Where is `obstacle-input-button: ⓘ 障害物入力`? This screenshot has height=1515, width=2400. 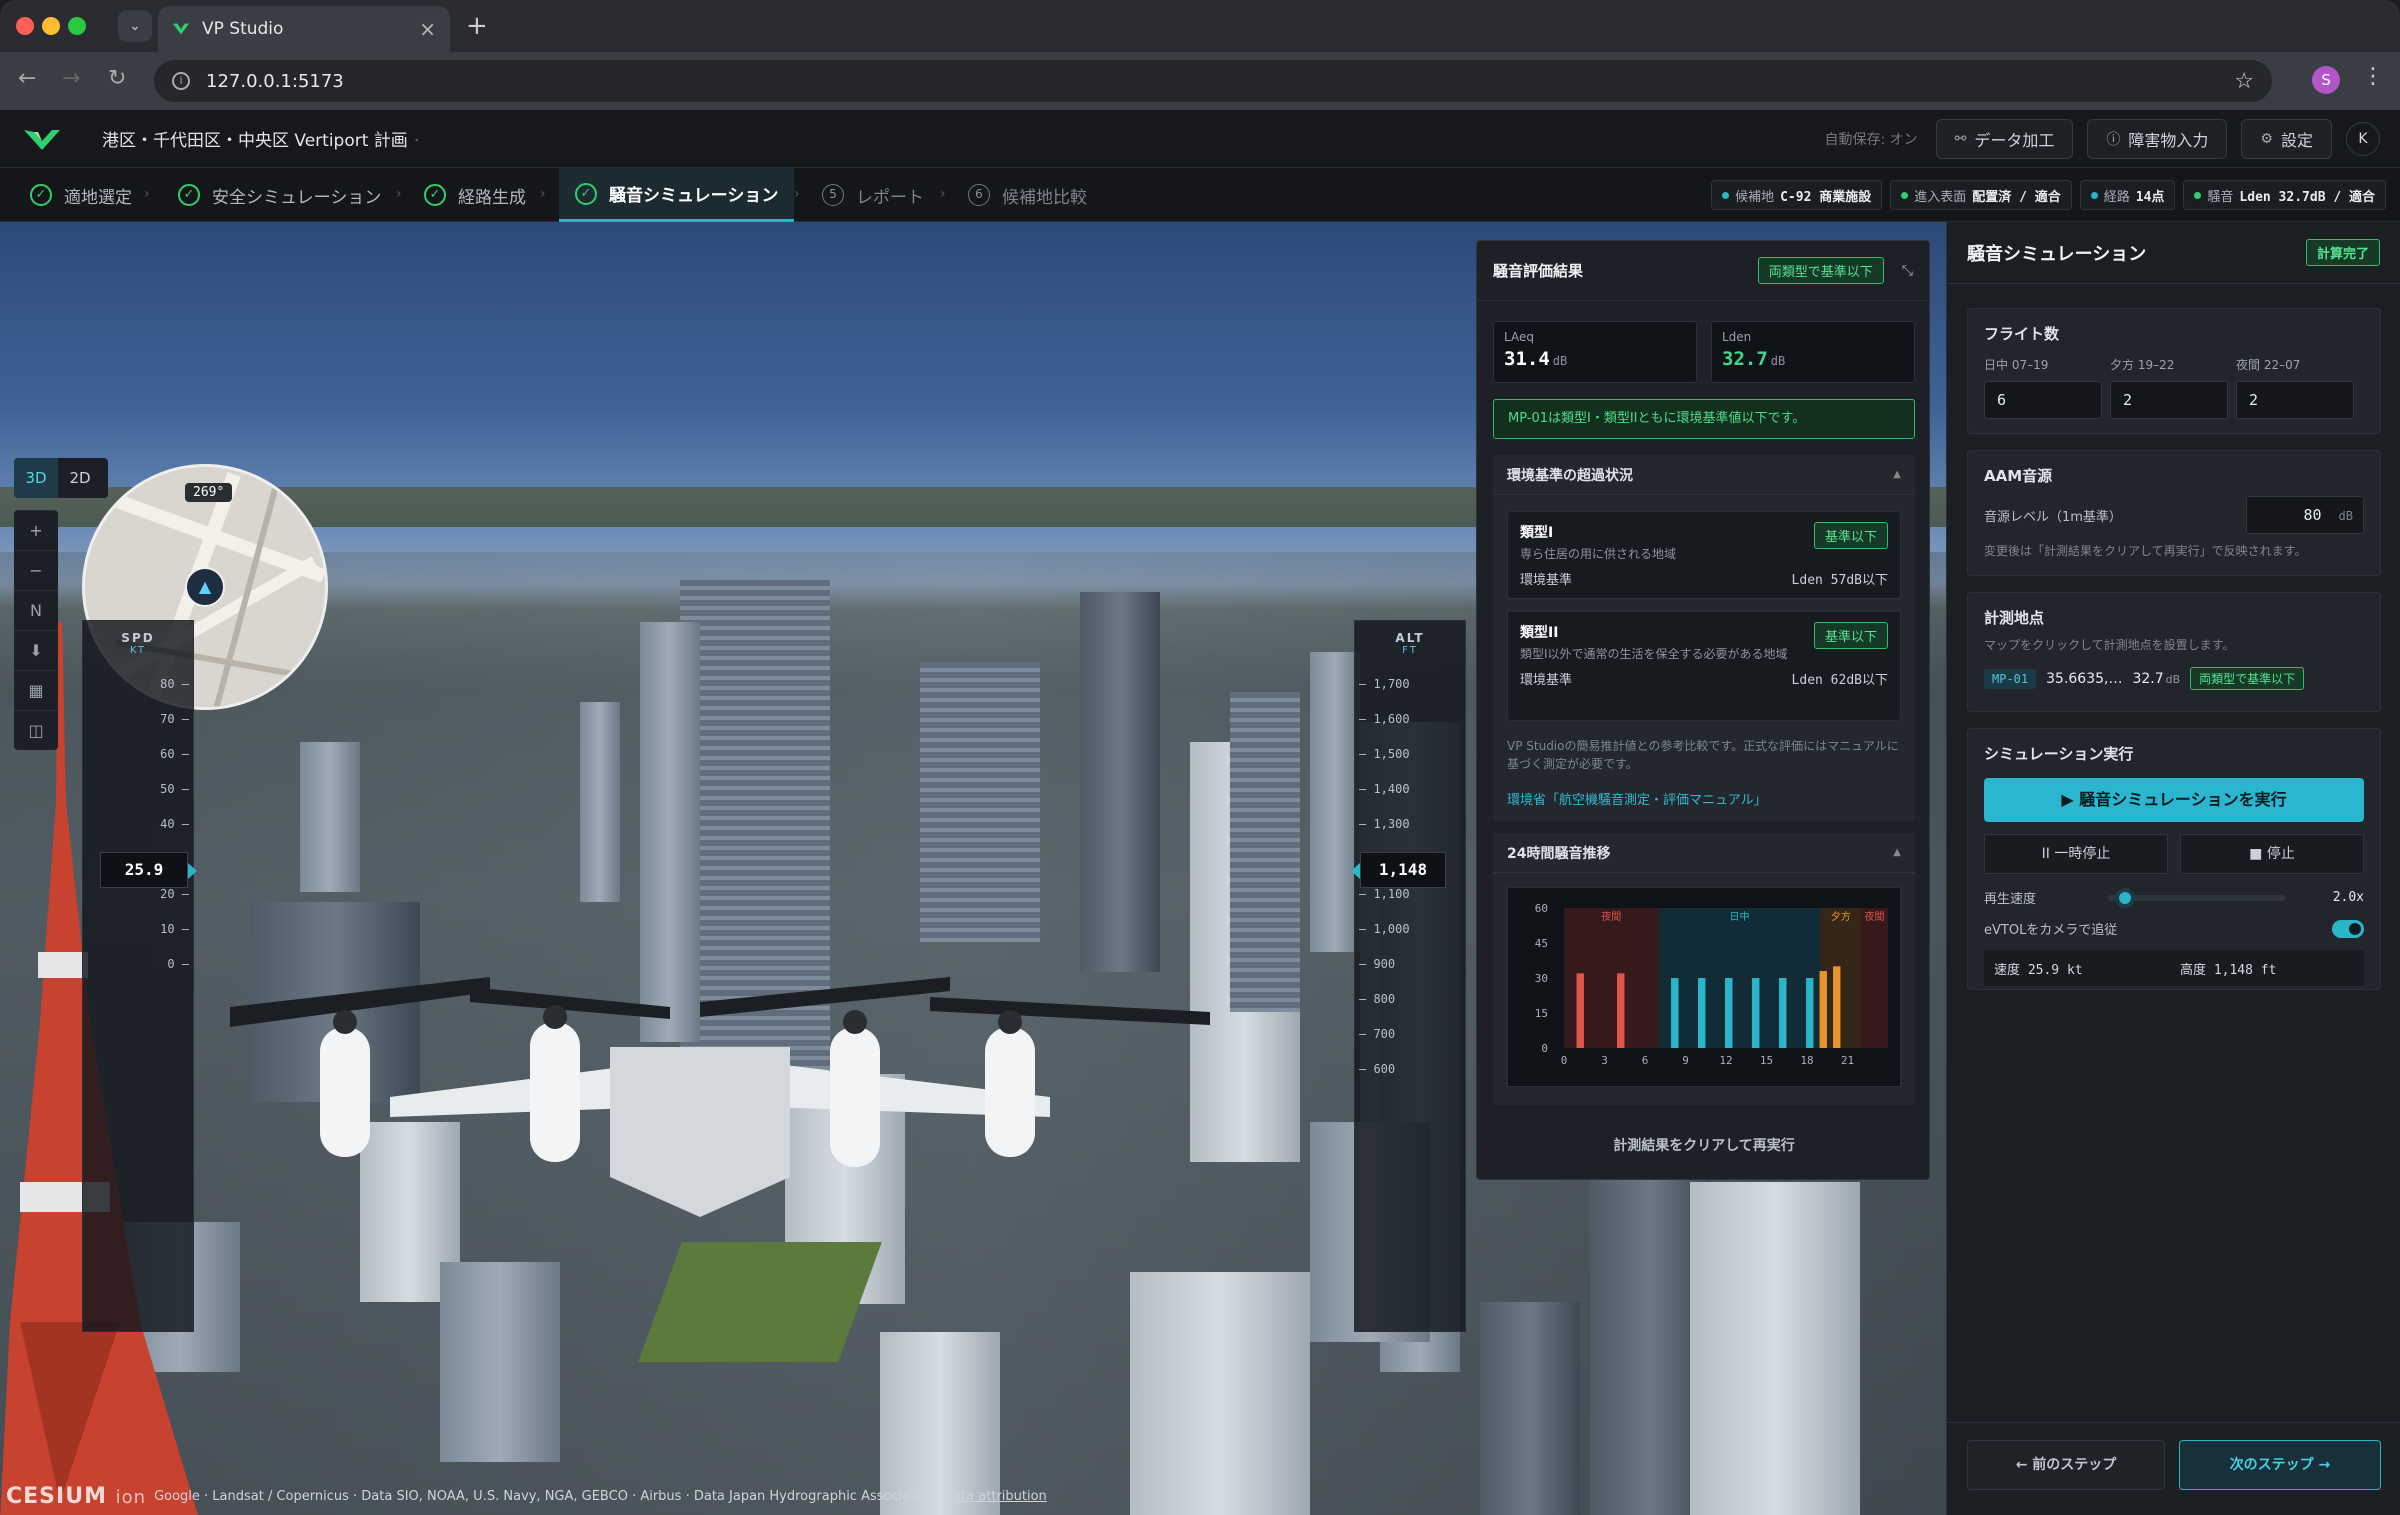
obstacle-input-button: ⓘ 障害物入力 is located at coordinates (2157, 139).